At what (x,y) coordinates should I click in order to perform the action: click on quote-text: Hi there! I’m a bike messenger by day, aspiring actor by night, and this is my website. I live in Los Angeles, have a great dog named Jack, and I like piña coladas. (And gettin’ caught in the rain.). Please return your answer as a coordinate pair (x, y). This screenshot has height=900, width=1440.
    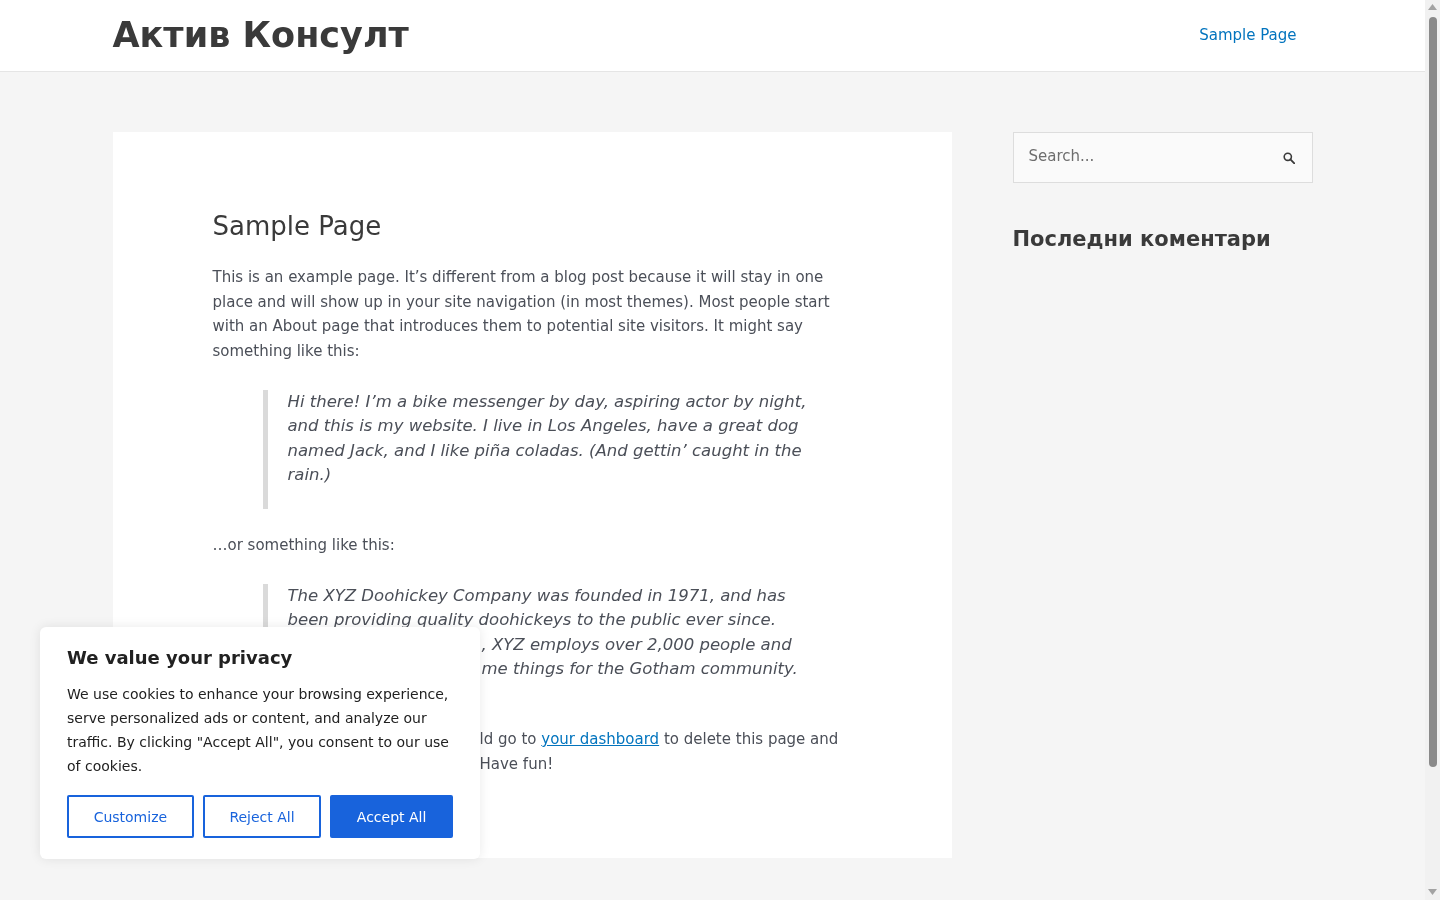
    Looking at the image, I should click on (547, 438).